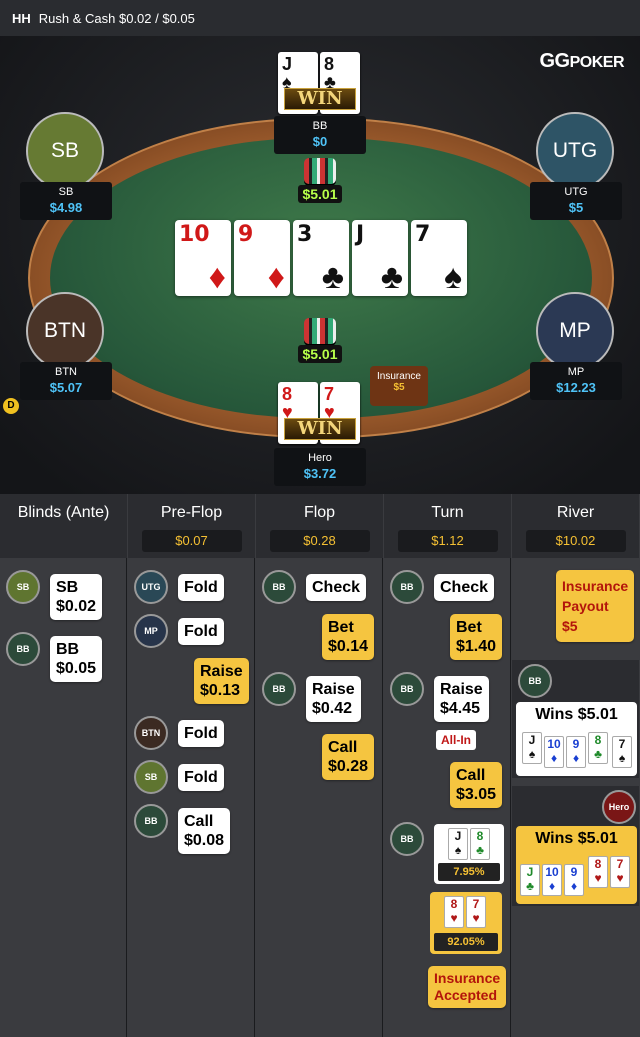 The image size is (640, 1037). What do you see at coordinates (204, 831) in the screenshot?
I see `action-bubble: Call $0.08` at bounding box center [204, 831].